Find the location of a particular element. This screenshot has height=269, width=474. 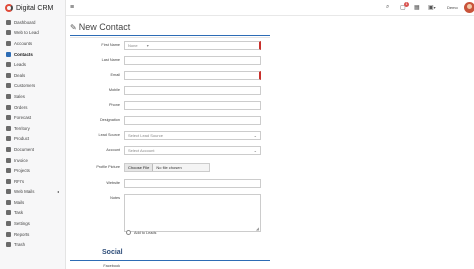

title-divider is located at coordinates (170, 35).